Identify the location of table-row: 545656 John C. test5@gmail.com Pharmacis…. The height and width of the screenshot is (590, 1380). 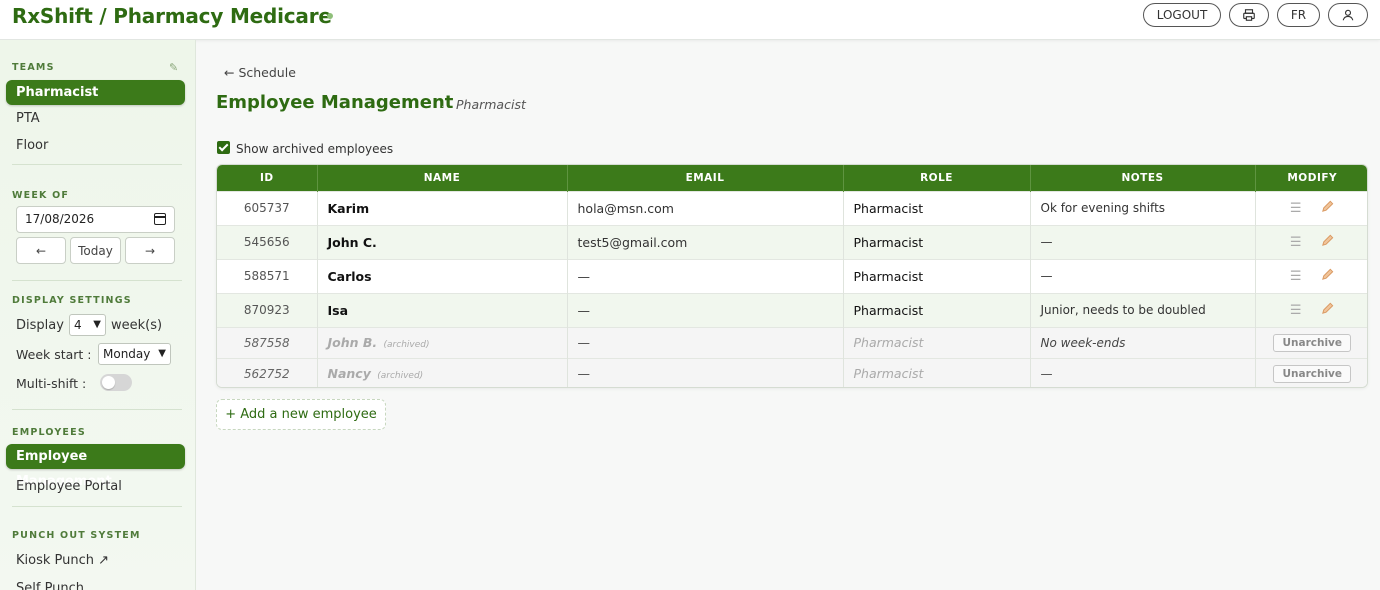
(792, 241).